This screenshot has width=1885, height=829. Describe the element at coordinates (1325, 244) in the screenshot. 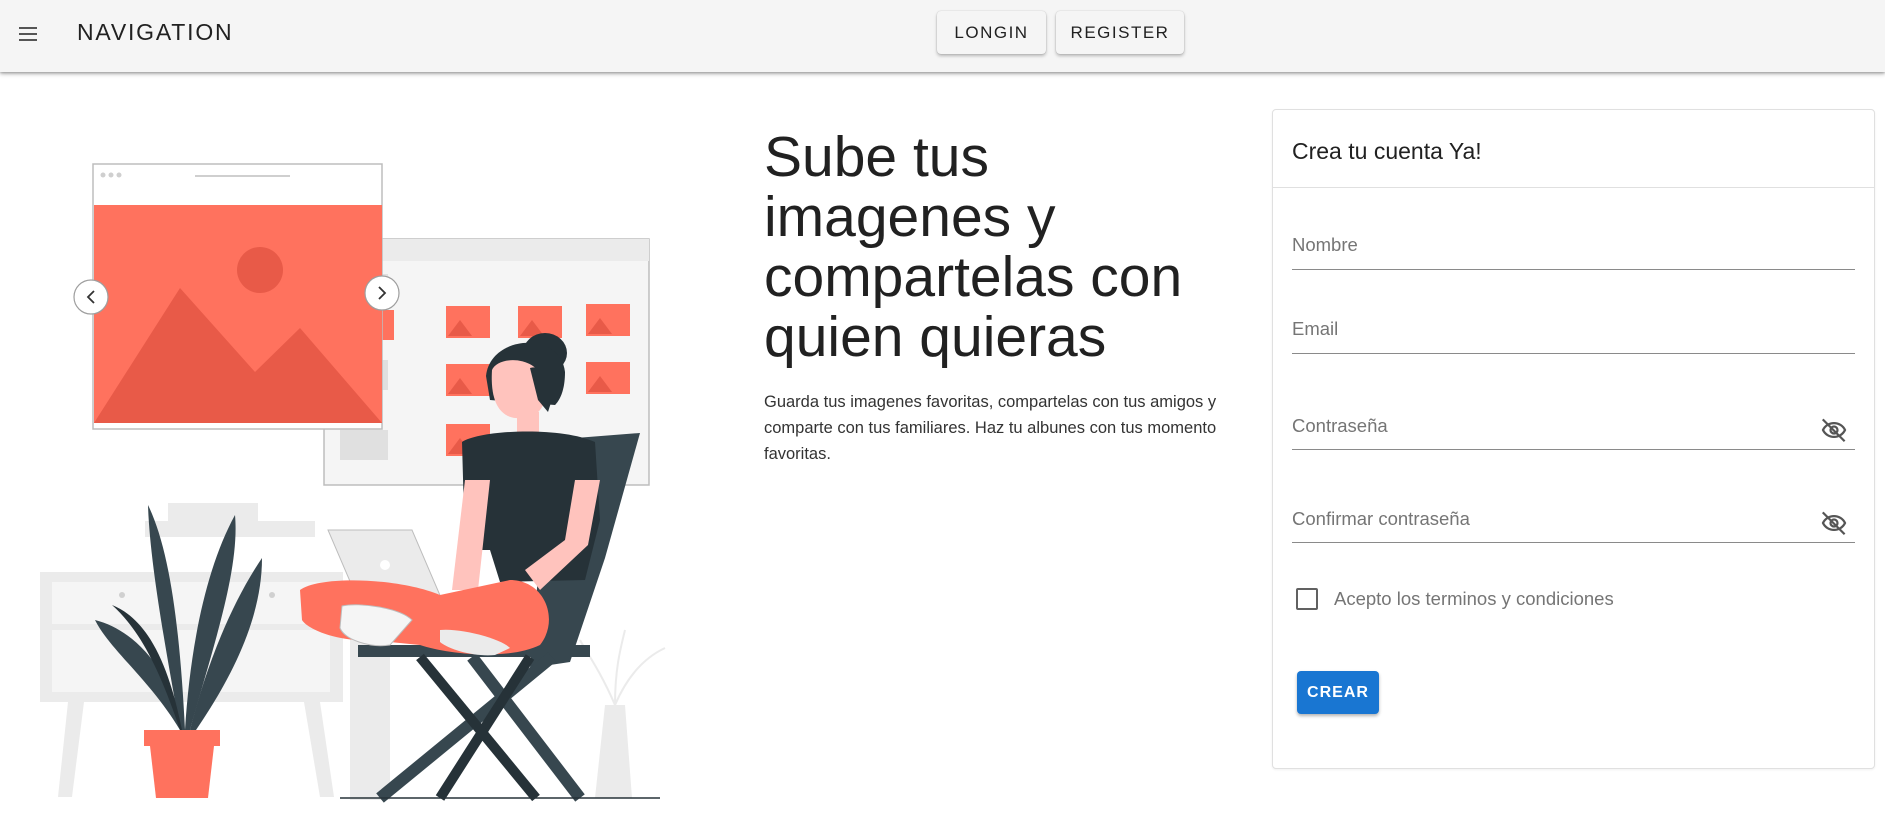

I see `name-field-label: Nombre` at that location.